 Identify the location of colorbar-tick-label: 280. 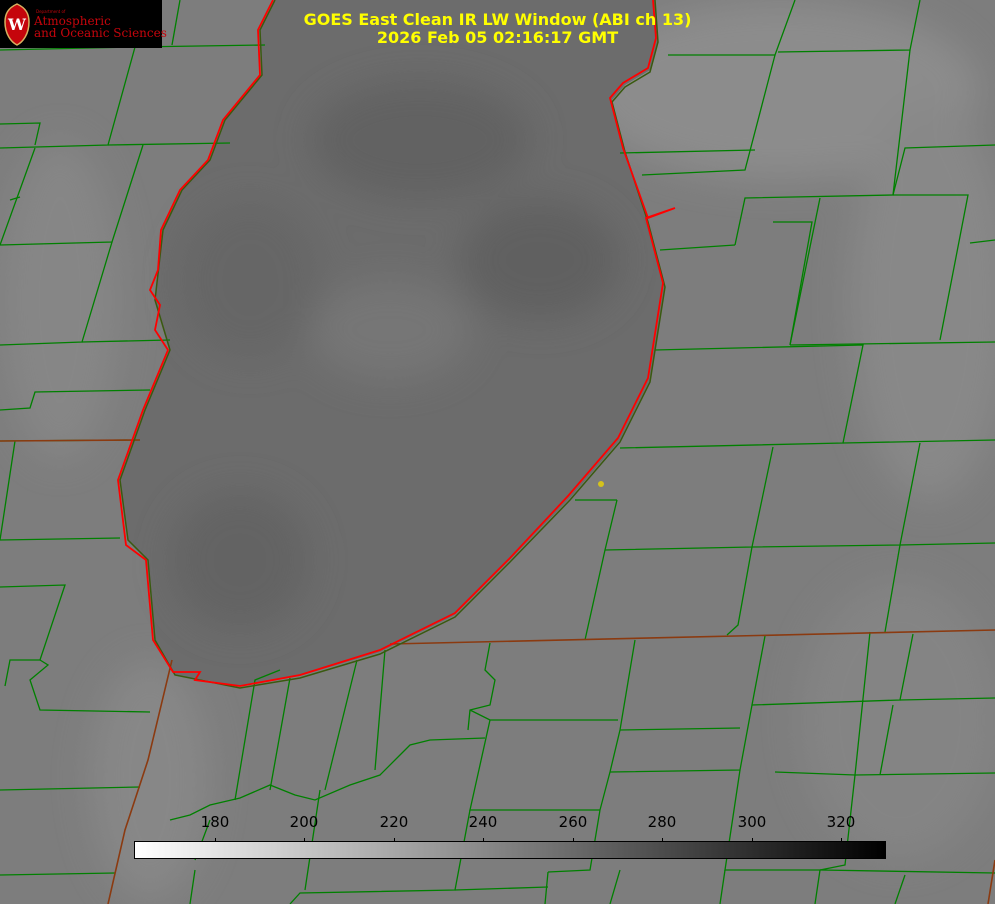
(662, 822).